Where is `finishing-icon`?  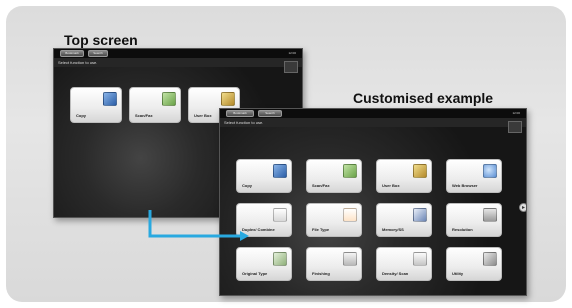 finishing-icon is located at coordinates (350, 259).